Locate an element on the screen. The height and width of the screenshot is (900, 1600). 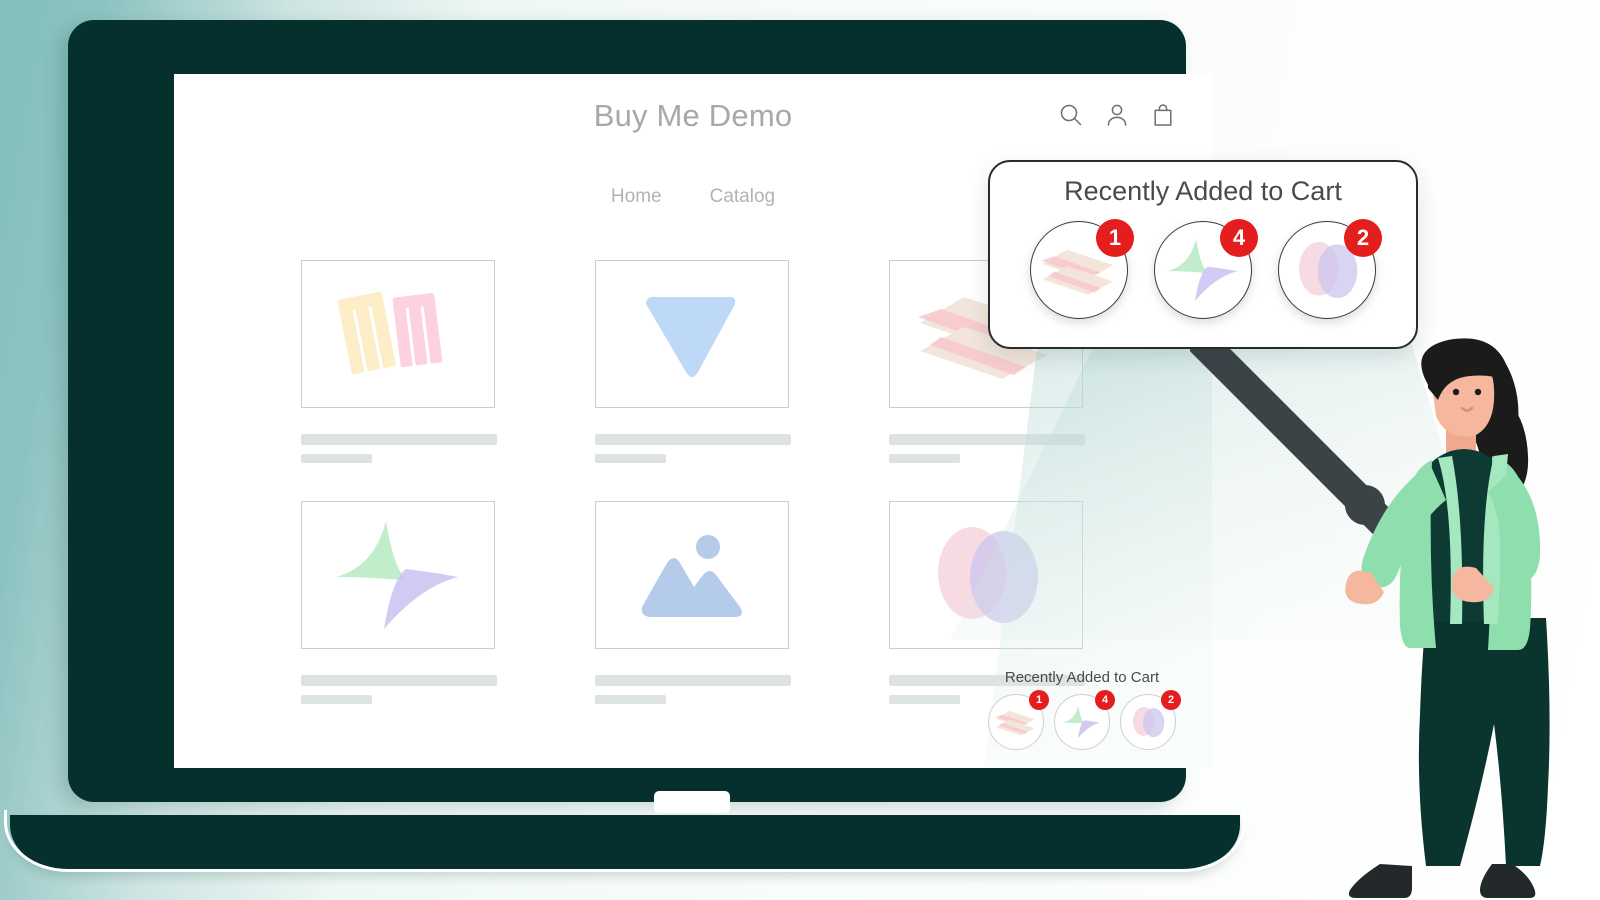
callout-item: 1 is located at coordinates (1082, 269).